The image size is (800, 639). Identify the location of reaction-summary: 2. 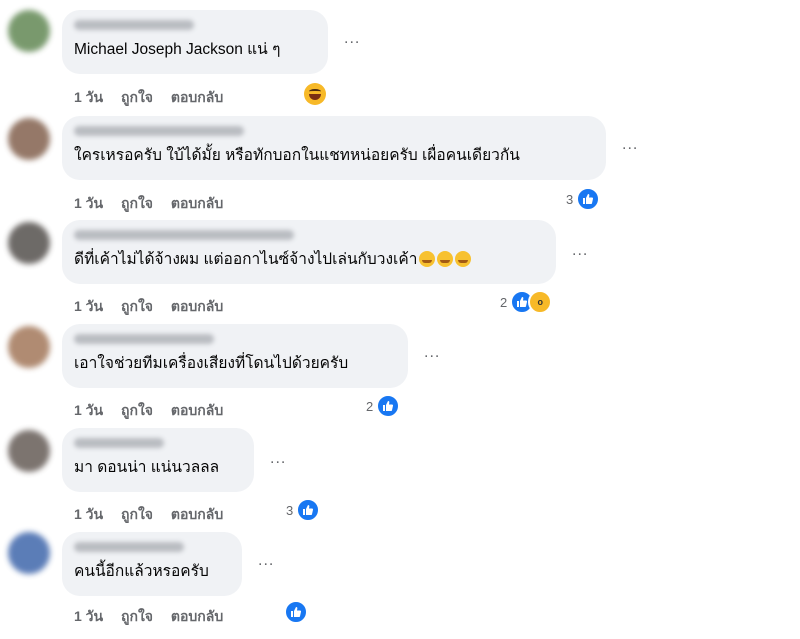
(383, 406).